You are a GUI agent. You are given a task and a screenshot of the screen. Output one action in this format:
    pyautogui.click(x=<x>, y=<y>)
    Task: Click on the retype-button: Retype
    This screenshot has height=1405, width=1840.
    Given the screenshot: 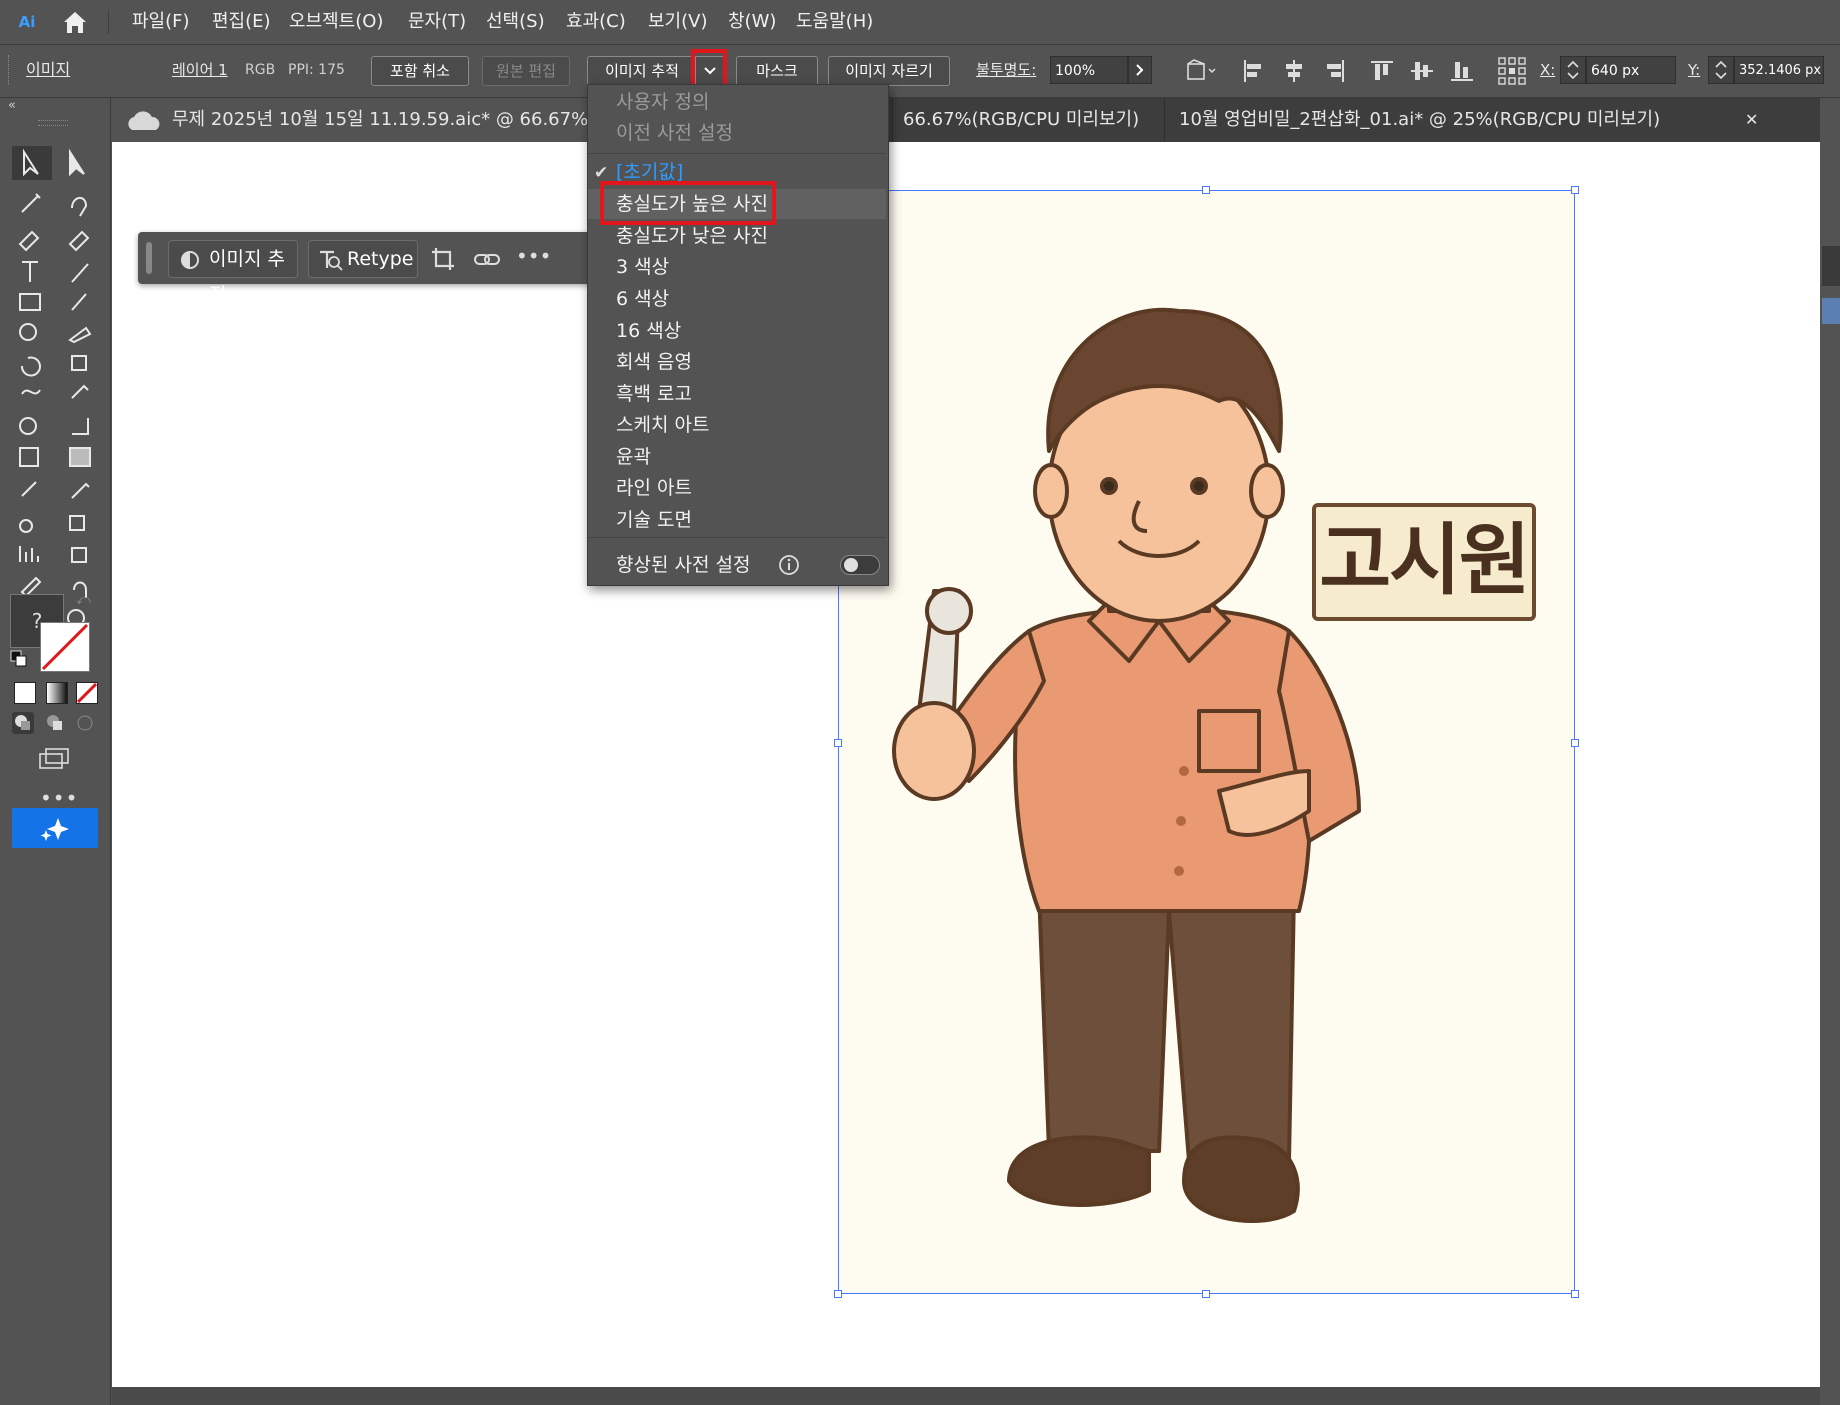 What is the action you would take?
    pyautogui.click(x=363, y=259)
    